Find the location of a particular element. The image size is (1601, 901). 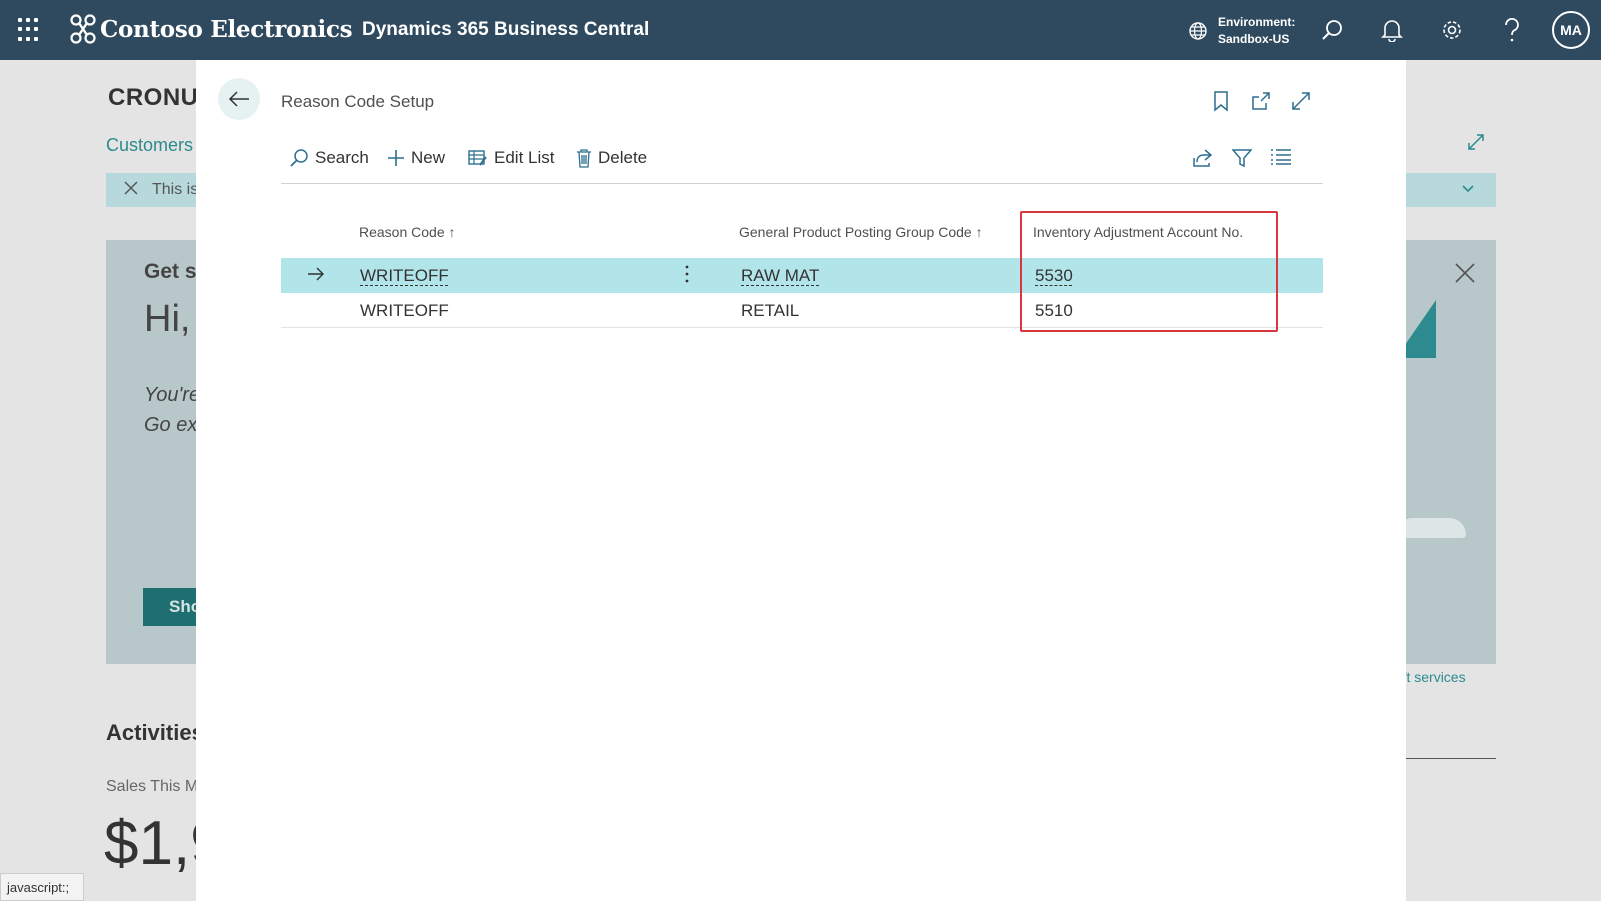

share-icon is located at coordinates (1203, 160).